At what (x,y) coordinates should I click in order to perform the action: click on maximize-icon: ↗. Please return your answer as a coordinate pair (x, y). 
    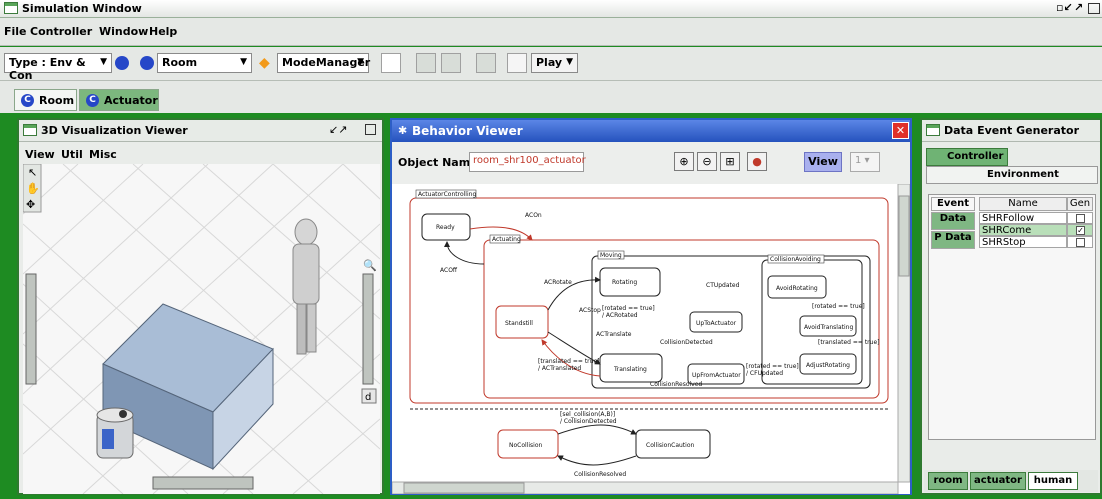
    Looking at the image, I should click on (1078, 7).